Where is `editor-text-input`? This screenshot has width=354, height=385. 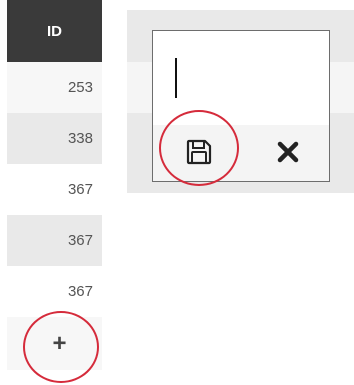 editor-text-input is located at coordinates (241, 78).